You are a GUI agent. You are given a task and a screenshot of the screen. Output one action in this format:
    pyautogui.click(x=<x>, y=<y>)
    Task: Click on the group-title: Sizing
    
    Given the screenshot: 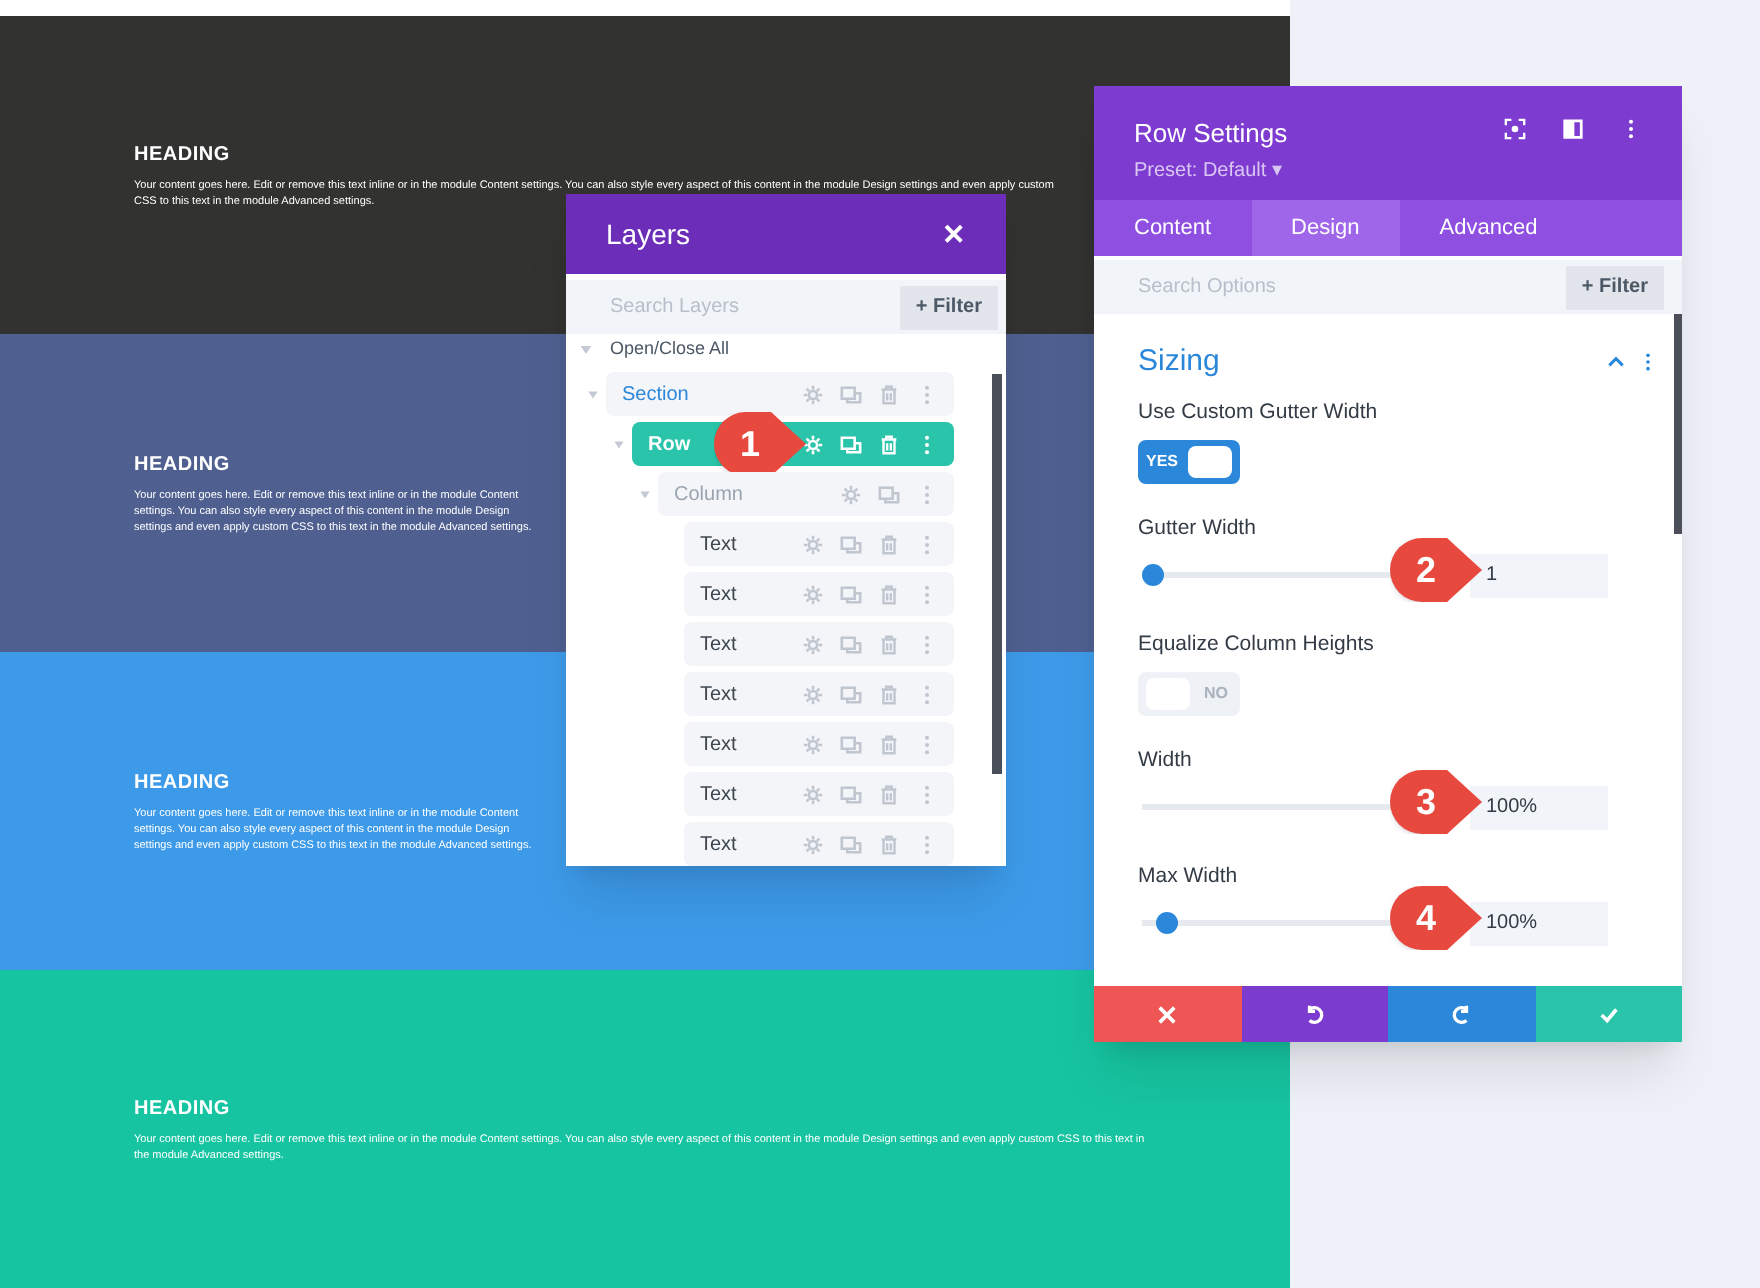 What is the action you would take?
    pyautogui.click(x=1179, y=361)
    